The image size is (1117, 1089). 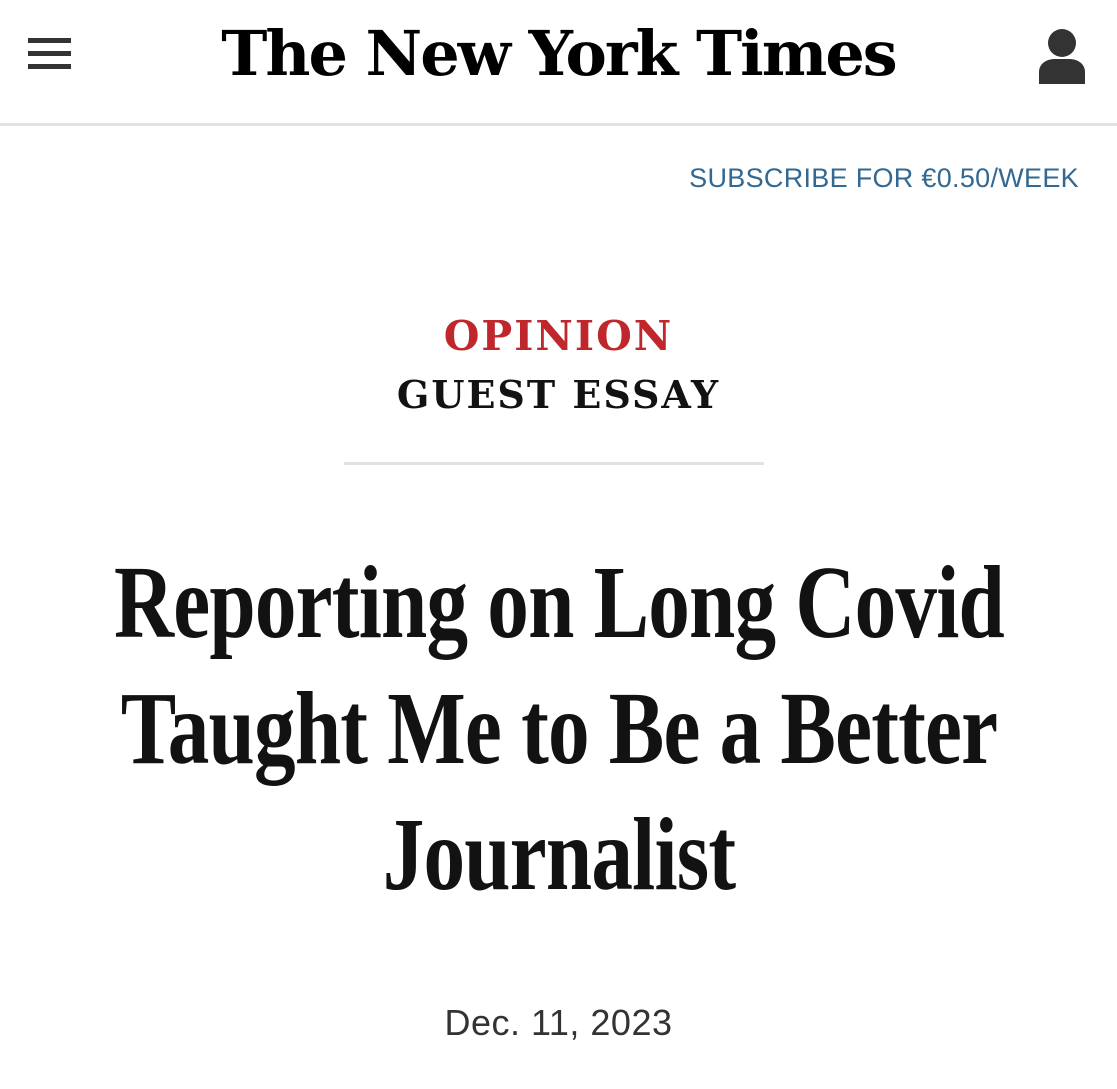 I want to click on section-label: OPINION, so click(x=558, y=336).